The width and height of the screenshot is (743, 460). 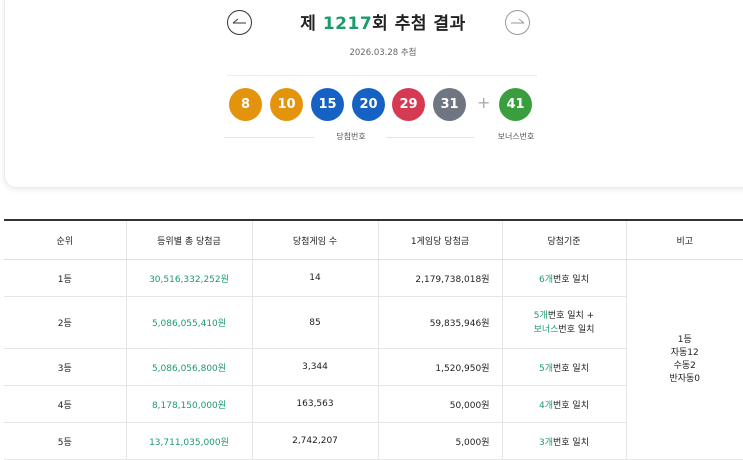 I want to click on prev-round-button, so click(x=239, y=22).